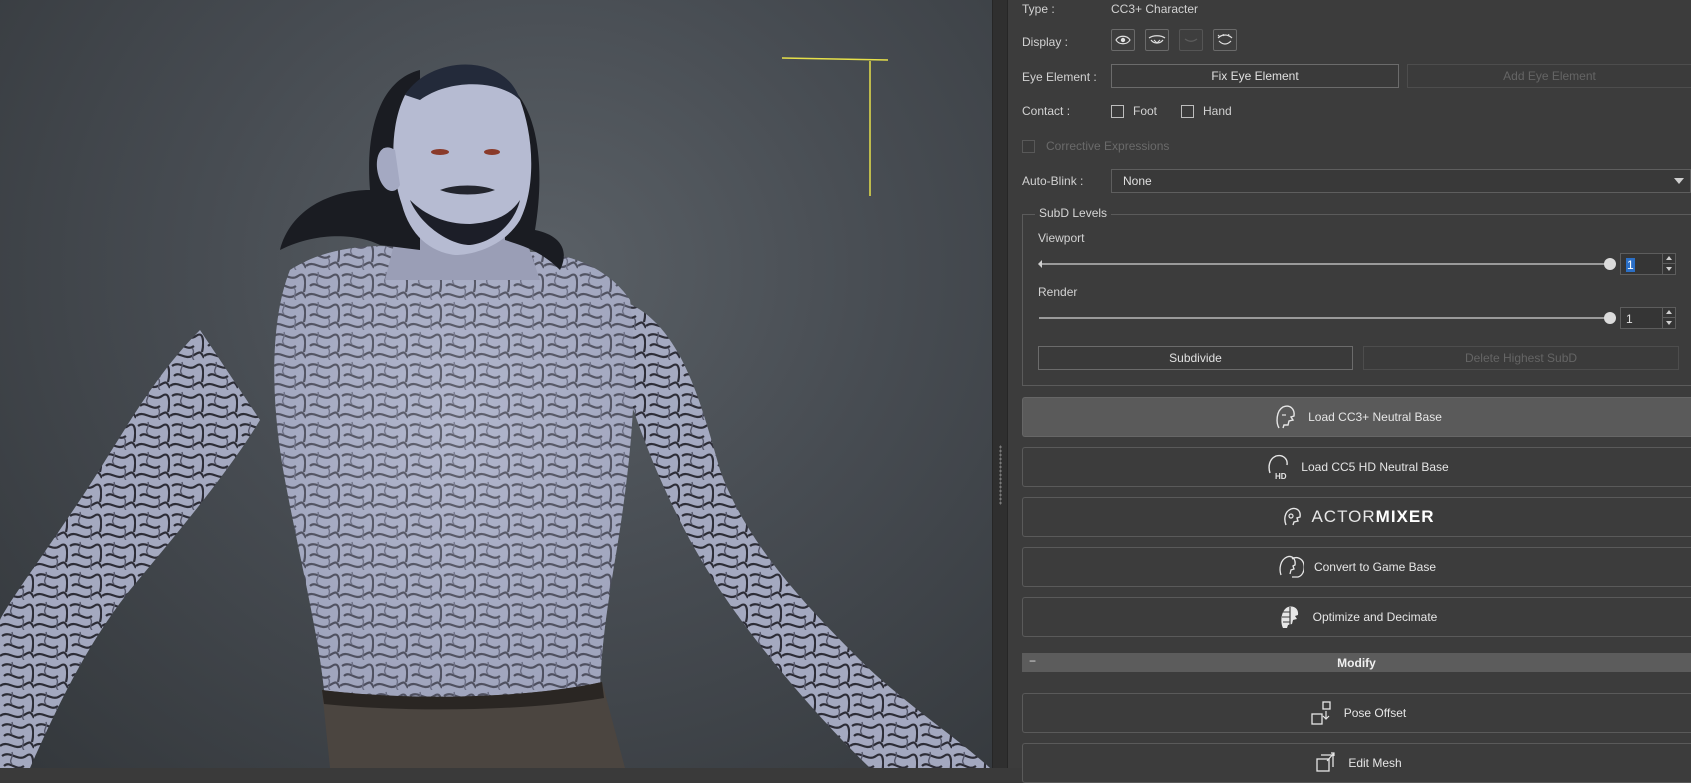 This screenshot has height=783, width=1691. What do you see at coordinates (1032, 661) in the screenshot?
I see `collapse-minus-icon: −` at bounding box center [1032, 661].